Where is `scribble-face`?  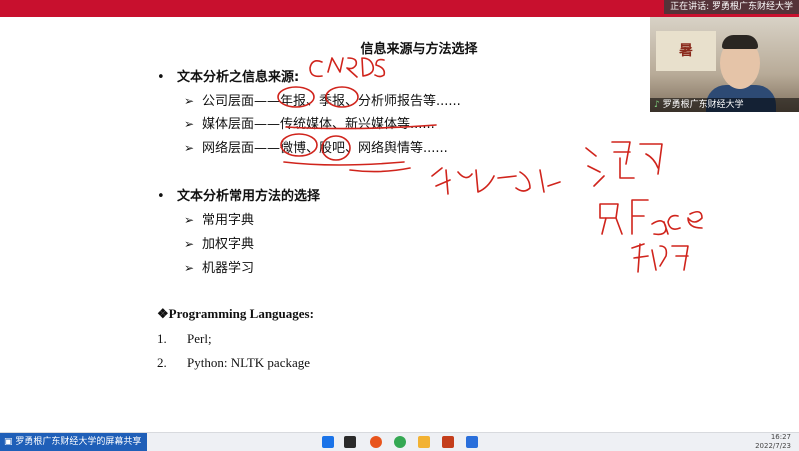 scribble-face is located at coordinates (651, 217).